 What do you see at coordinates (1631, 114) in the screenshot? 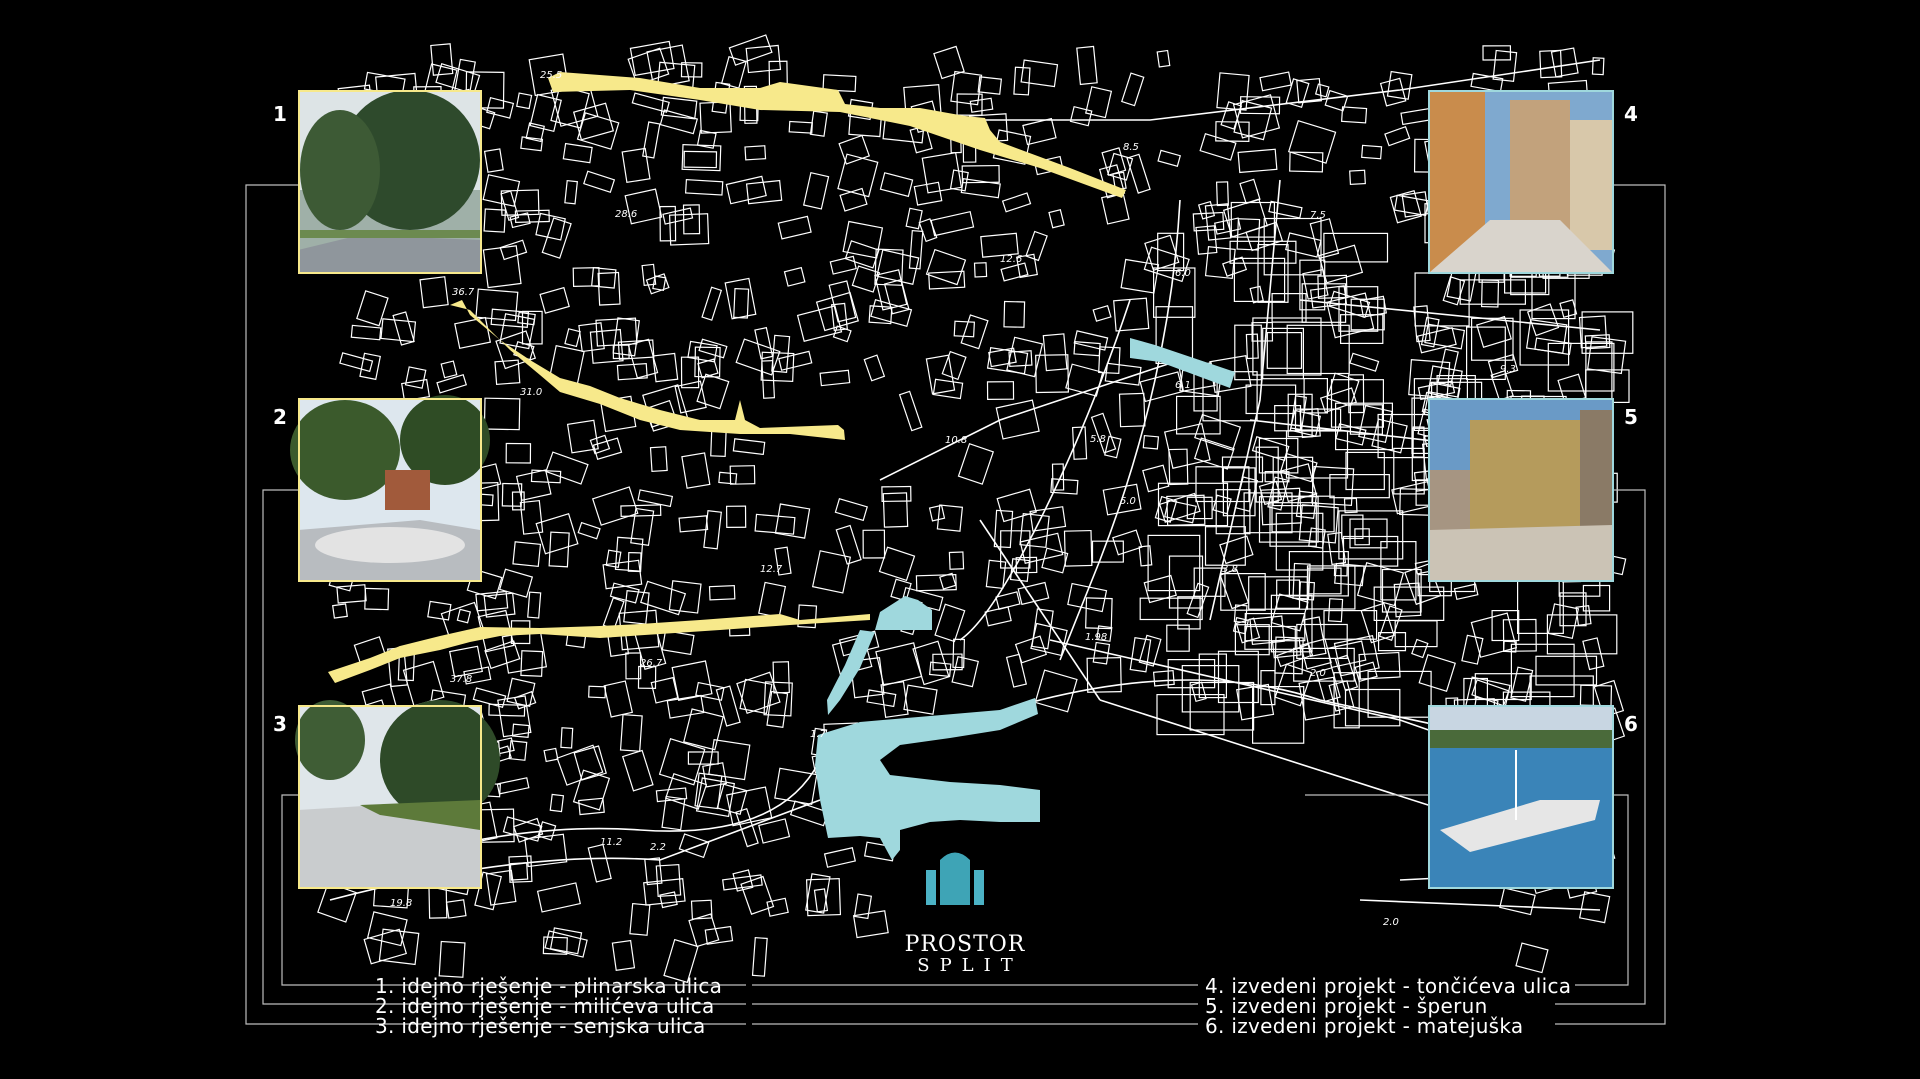
I see `panel-number-4: 4` at bounding box center [1631, 114].